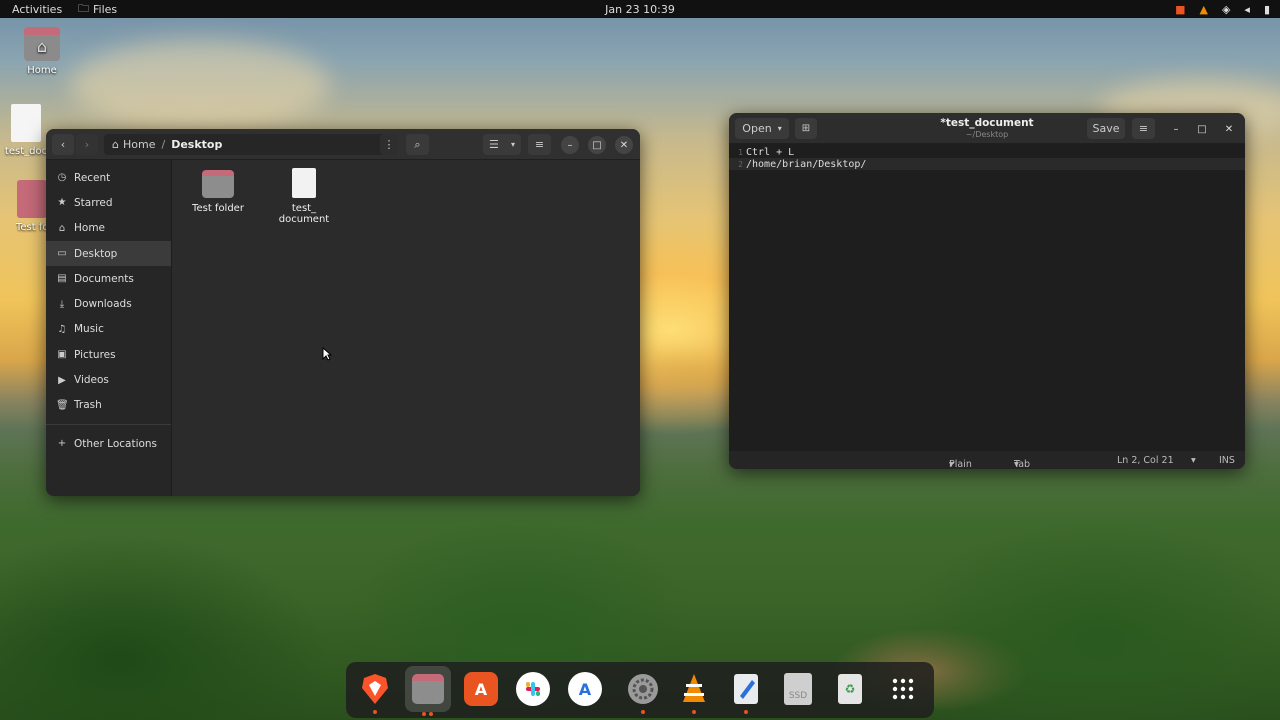  Describe the element at coordinates (62, 329) in the screenshot. I see `music-icon: ♫` at that location.